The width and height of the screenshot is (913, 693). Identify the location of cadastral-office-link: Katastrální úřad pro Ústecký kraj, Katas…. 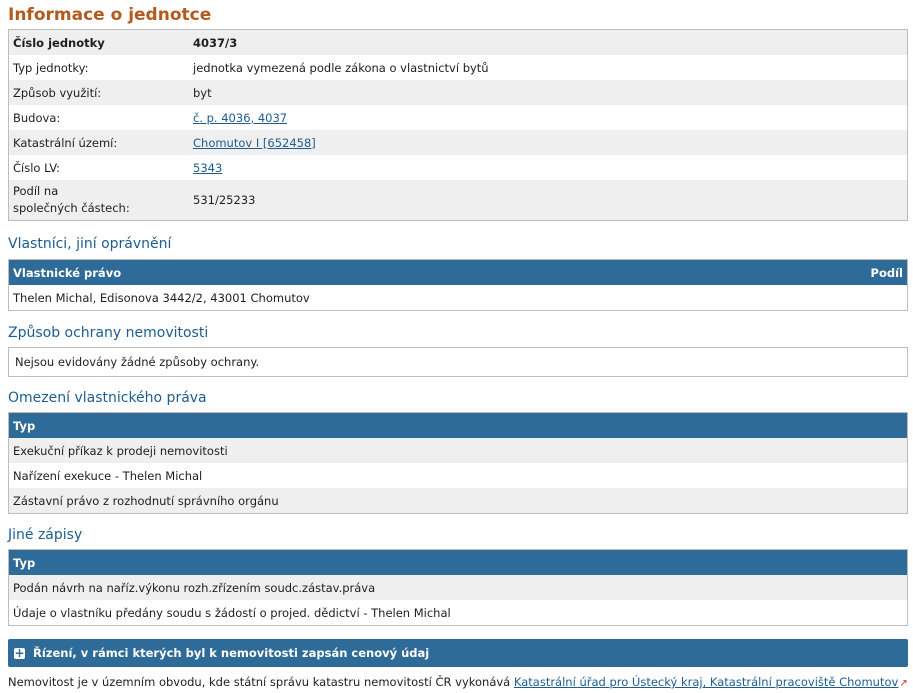
(706, 682).